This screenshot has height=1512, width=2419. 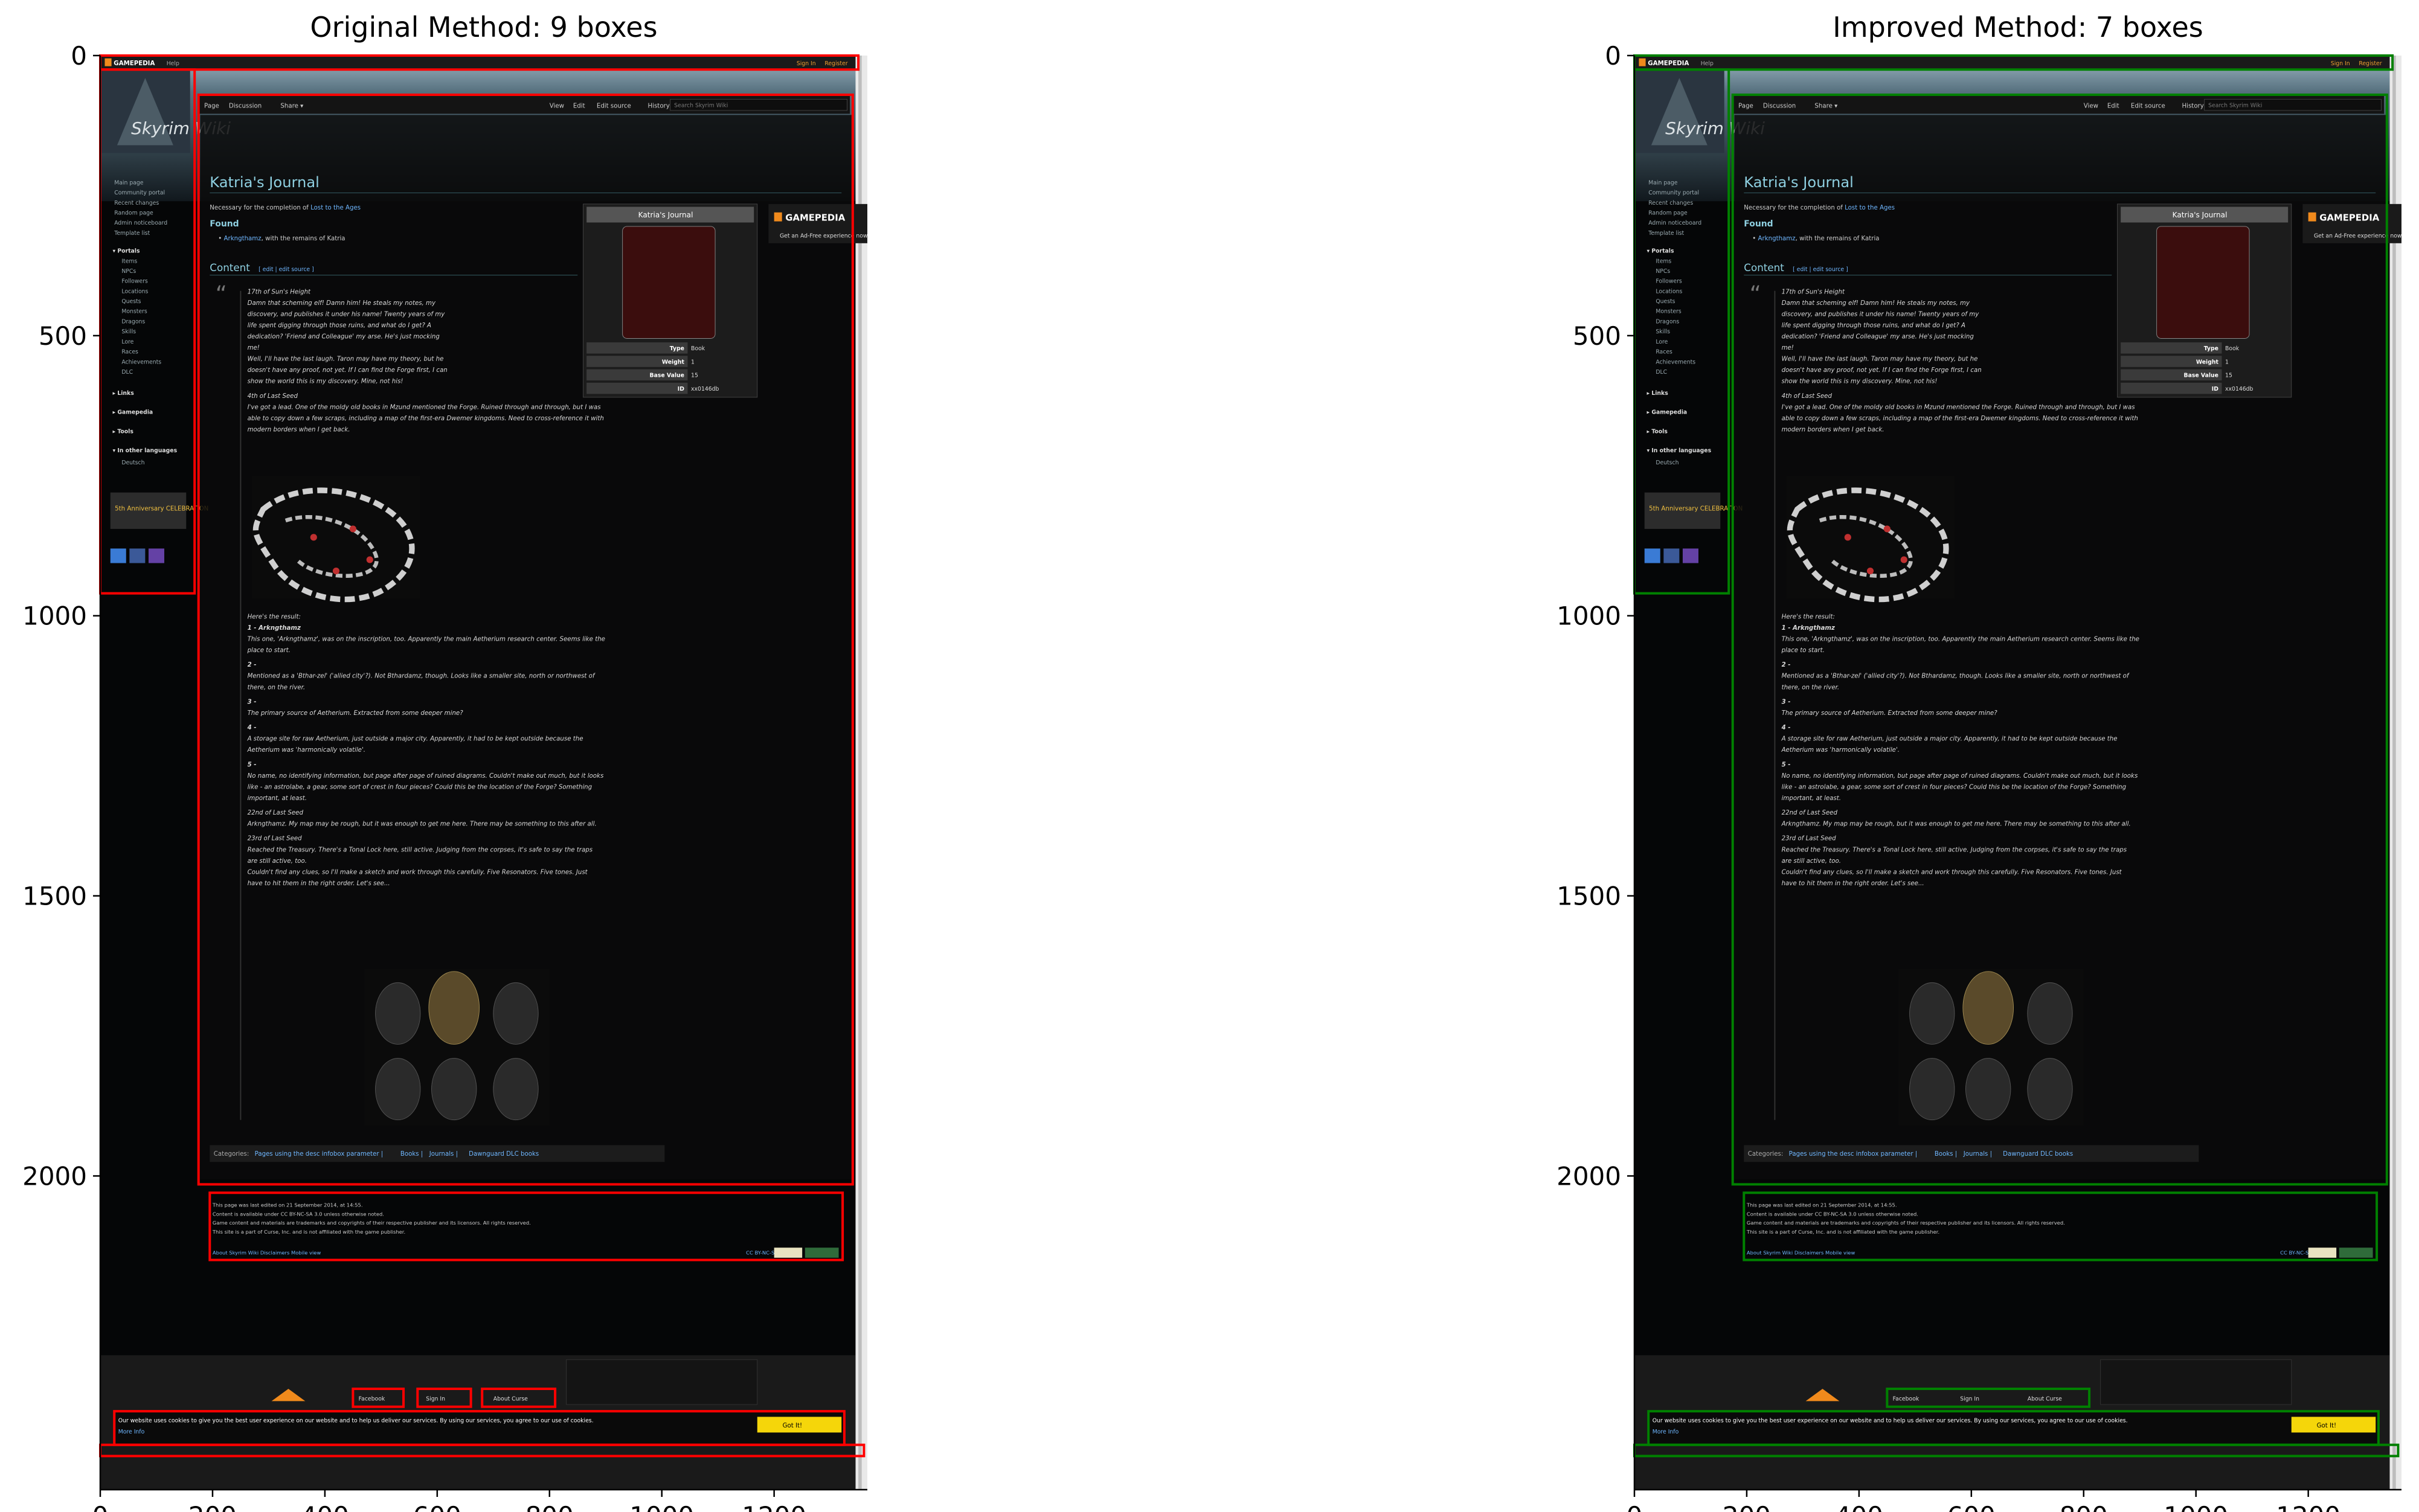 What do you see at coordinates (224, 224) in the screenshot?
I see `svg-text: Found` at bounding box center [224, 224].